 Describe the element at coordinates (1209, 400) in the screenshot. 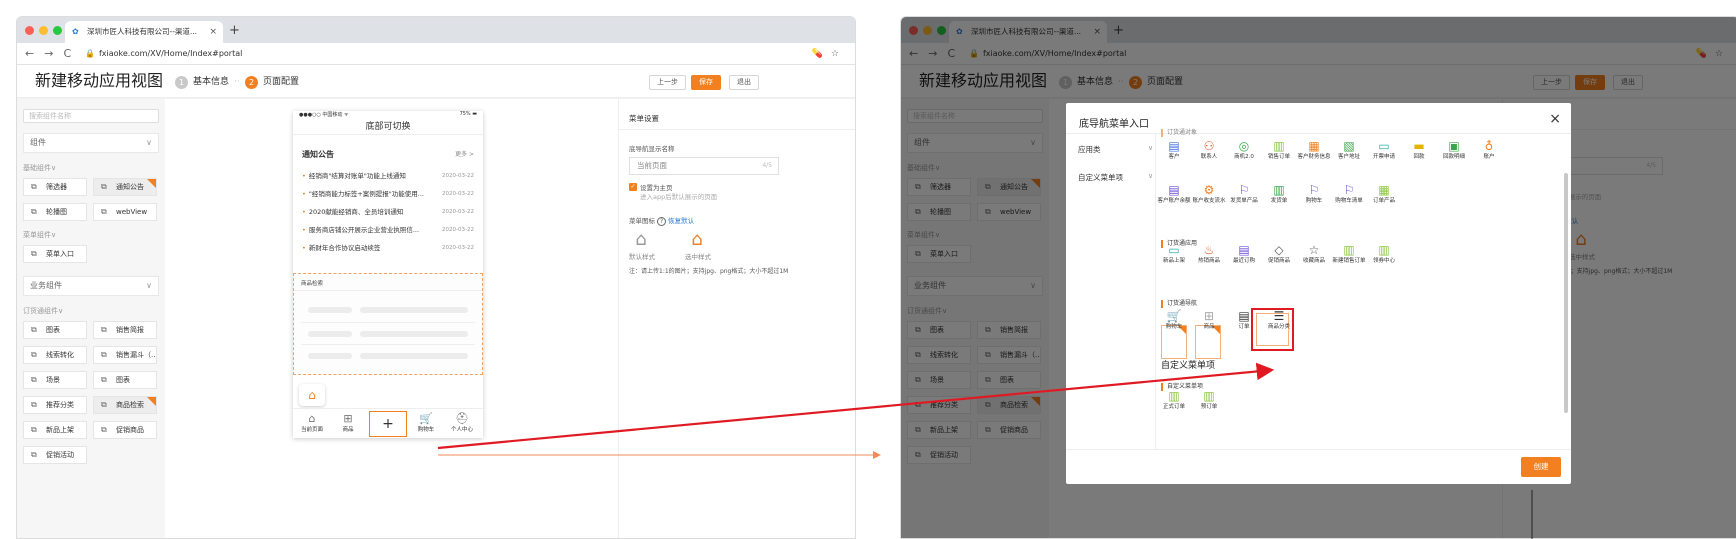

I see `menu-option-row5-1: ▥ 预订单` at that location.